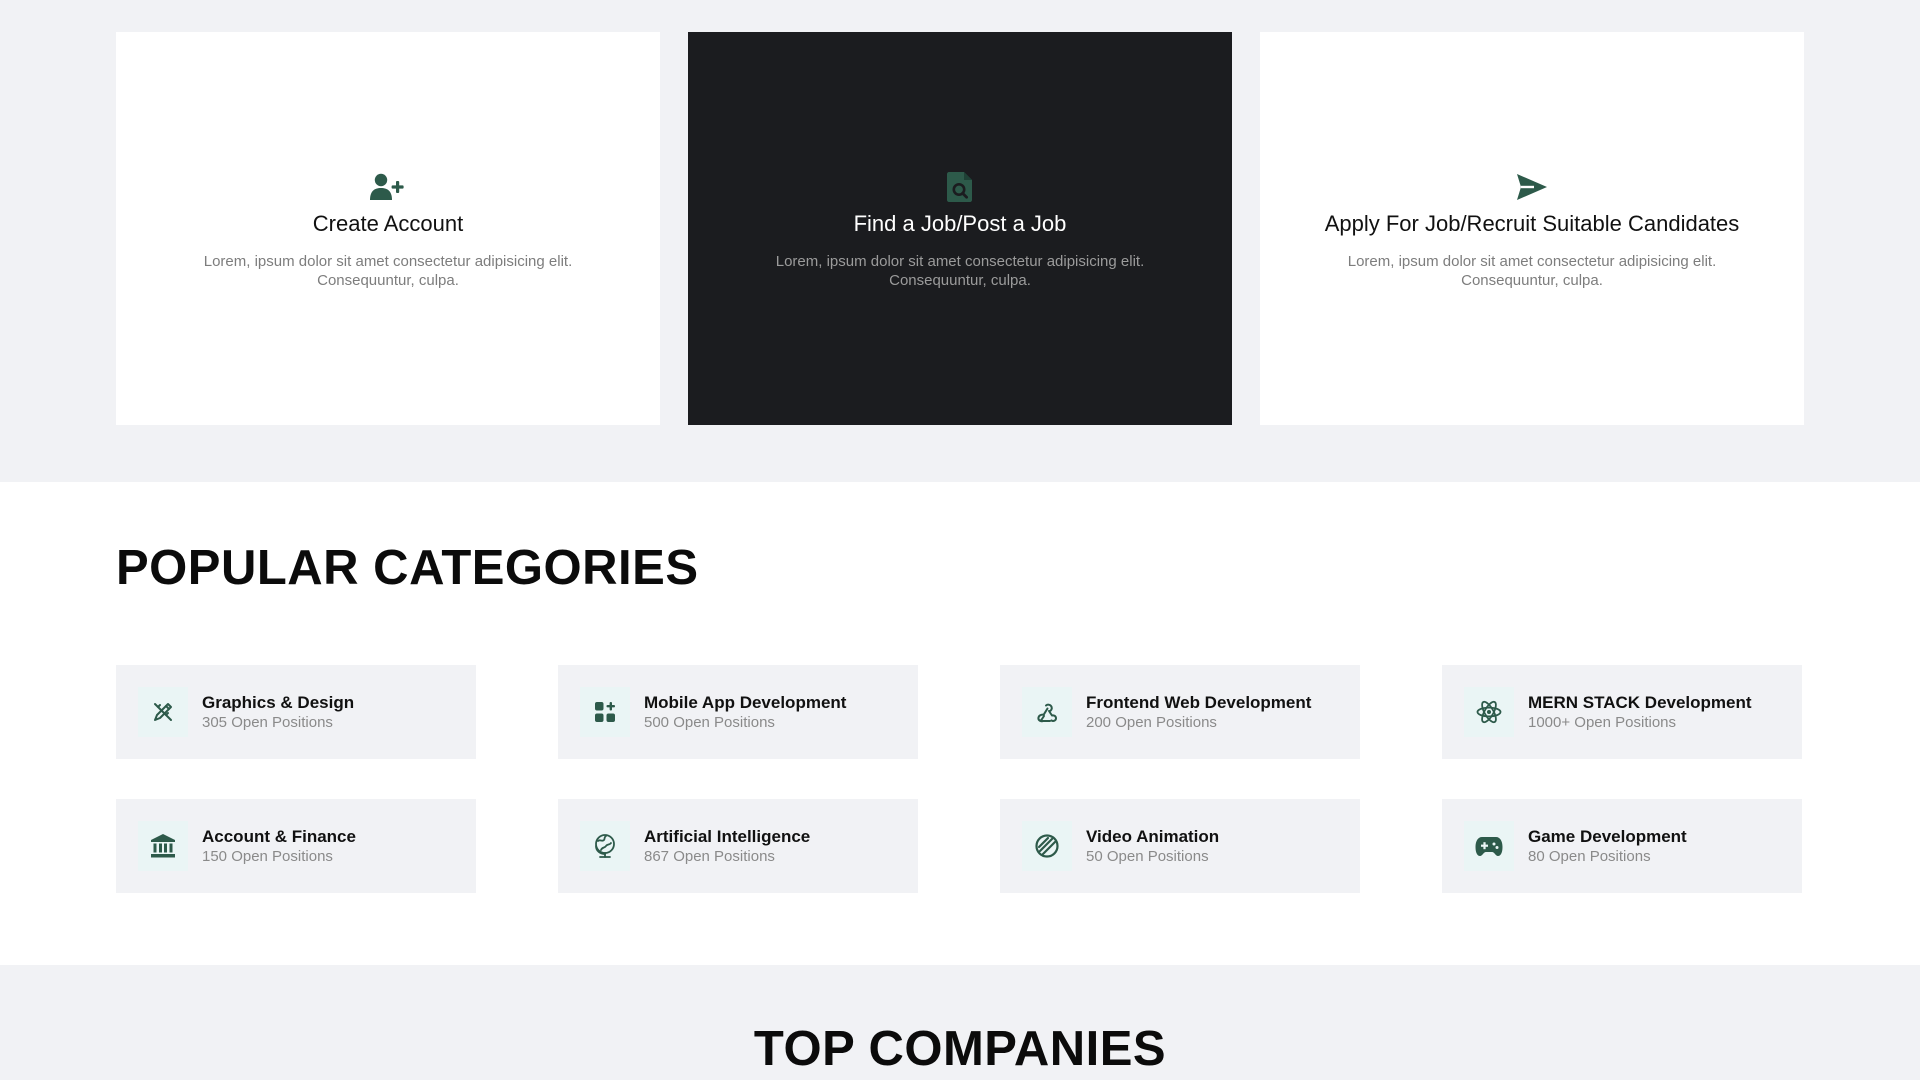  Describe the element at coordinates (1640, 702) in the screenshot. I see `category-name: MERN STACK Development` at that location.